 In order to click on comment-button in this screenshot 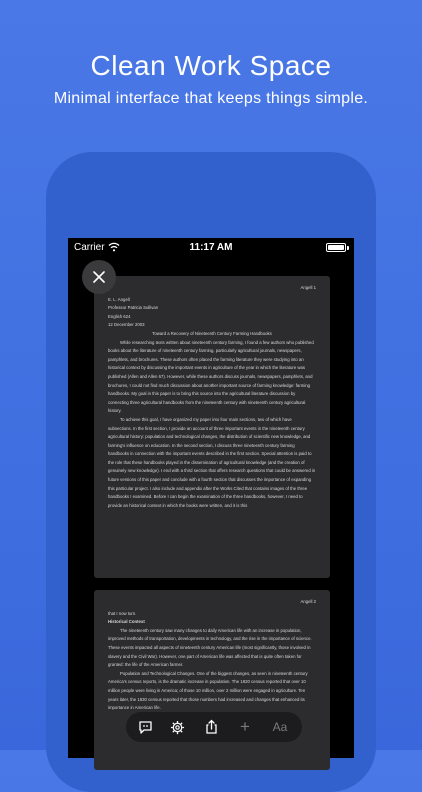, I will do `click(145, 727)`.